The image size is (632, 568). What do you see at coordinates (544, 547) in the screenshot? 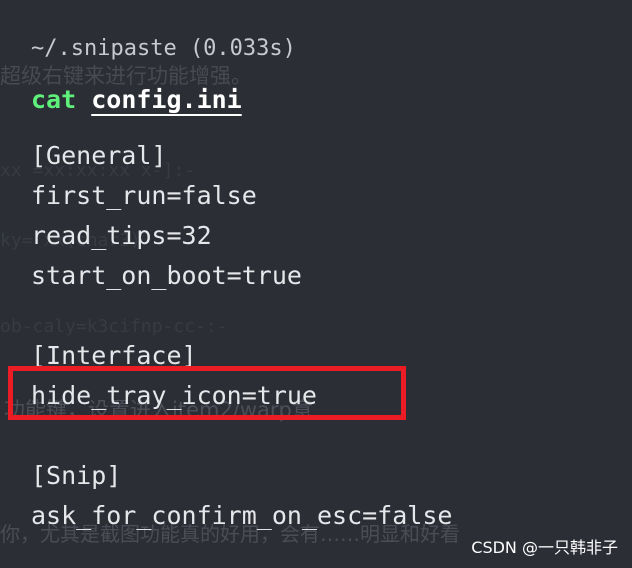
I see `watermark: CSDN @一只韩非子` at bounding box center [544, 547].